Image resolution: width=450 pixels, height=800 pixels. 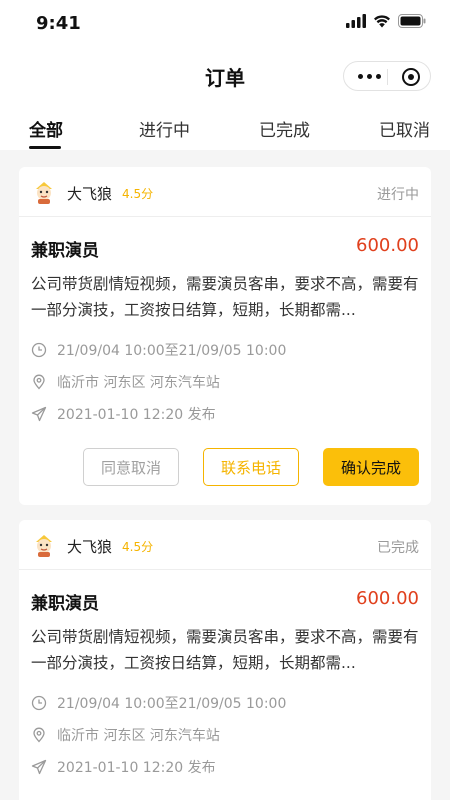 What do you see at coordinates (225, 75) in the screenshot?
I see `nav-bar: 订单` at bounding box center [225, 75].